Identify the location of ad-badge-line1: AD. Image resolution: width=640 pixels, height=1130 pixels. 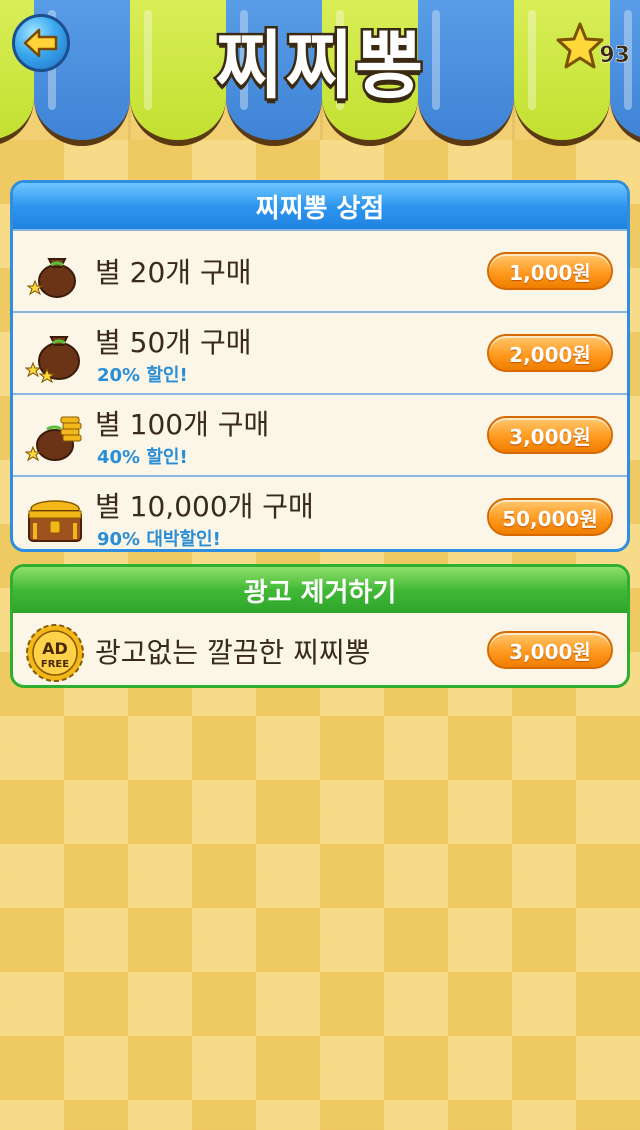
(55, 648).